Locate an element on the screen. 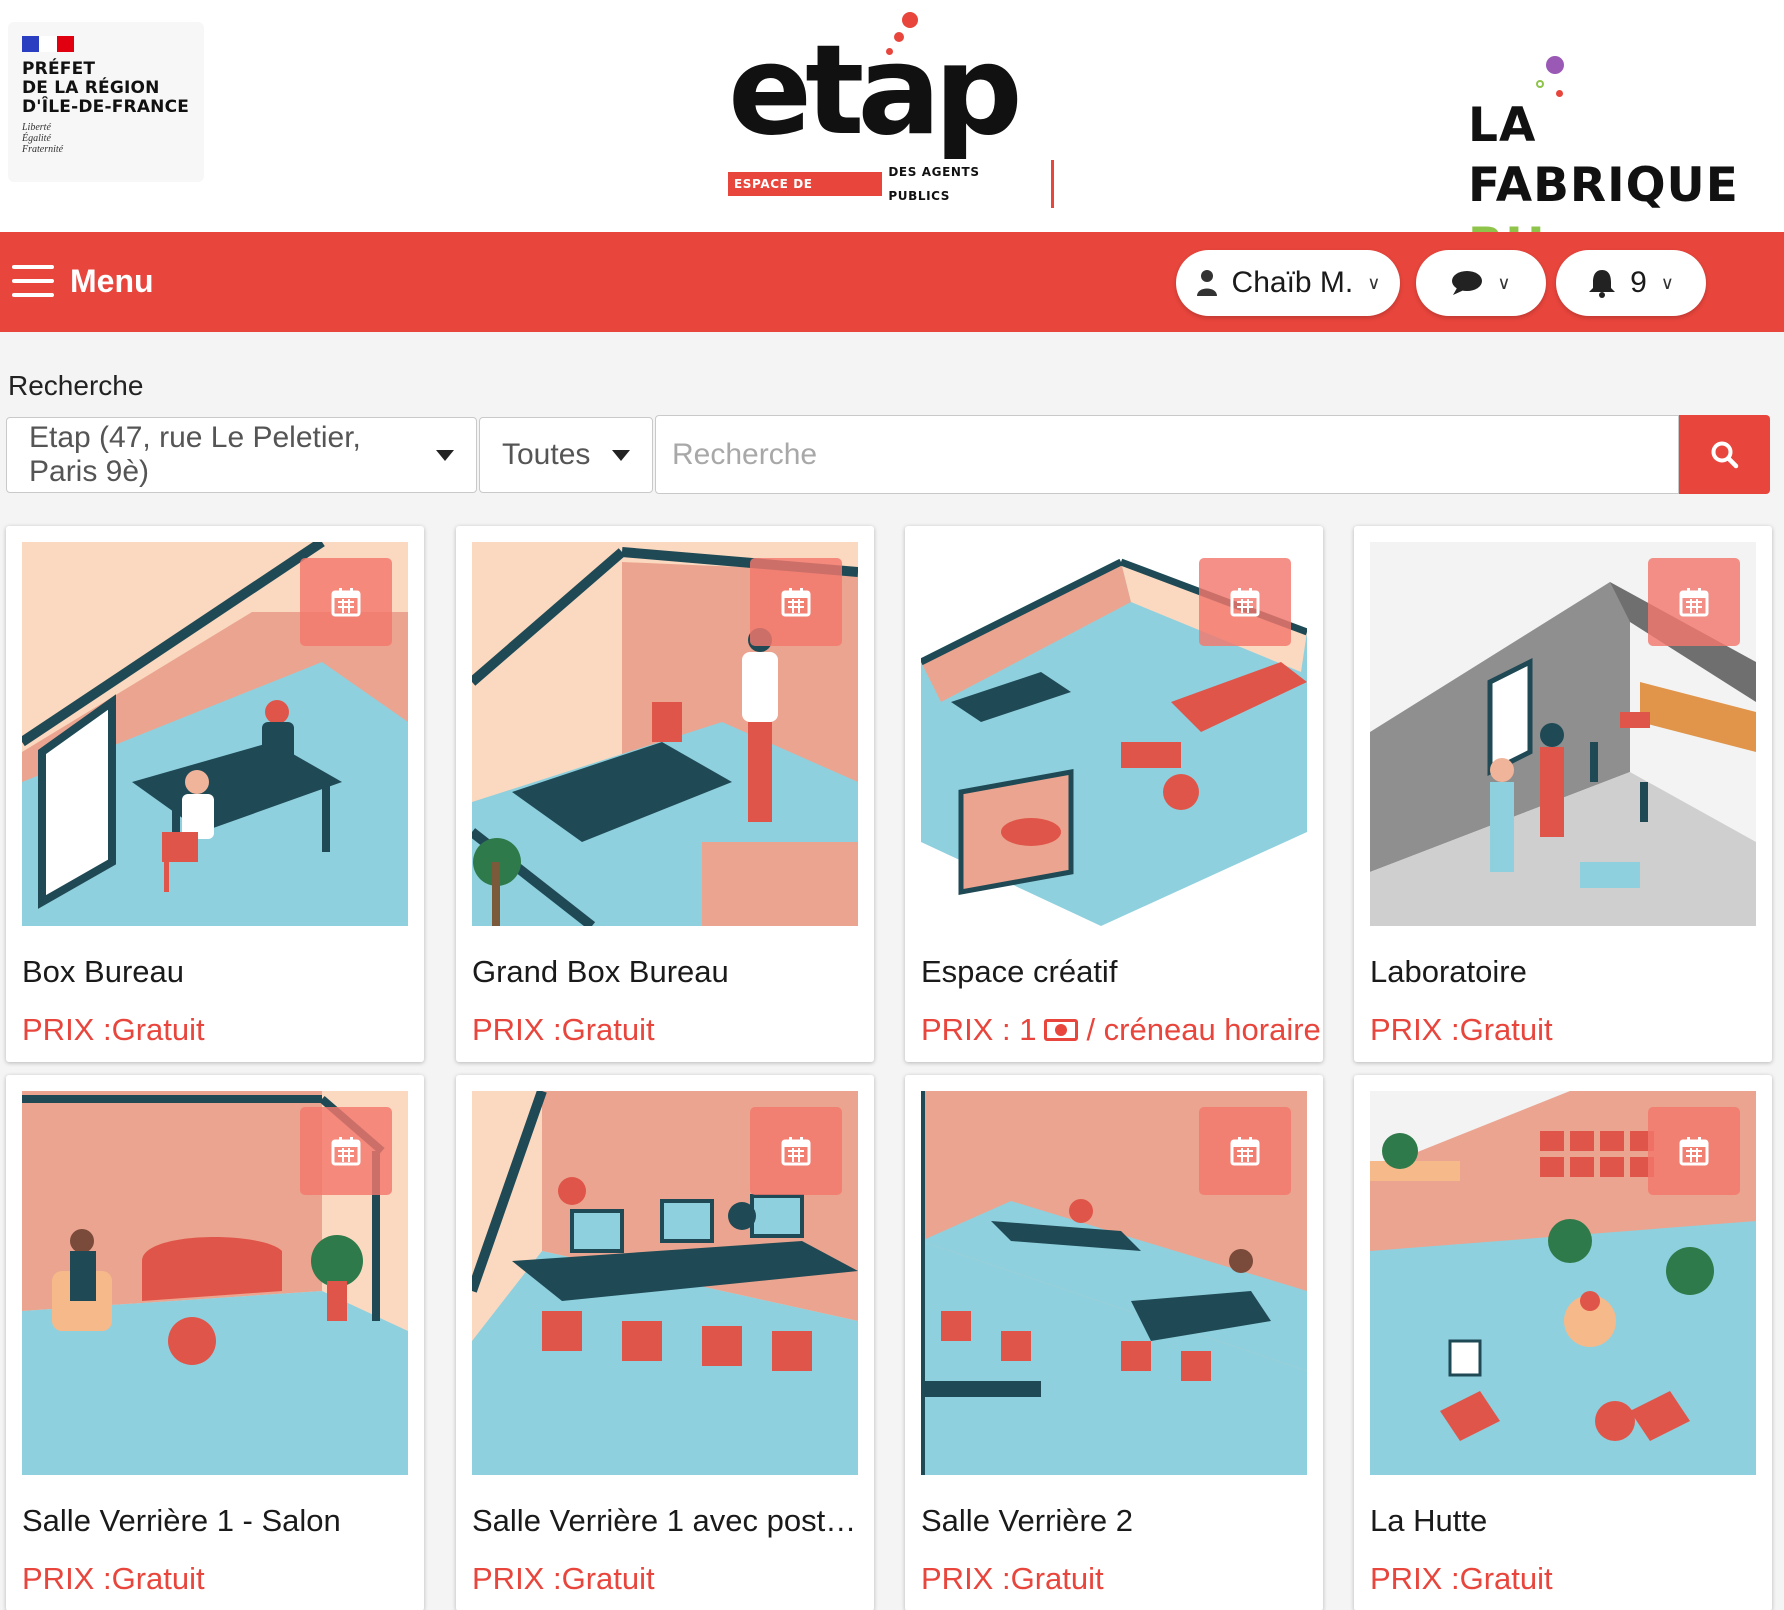 The height and width of the screenshot is (1610, 1784). prefet-motto: Liberté Égalité Fraternité is located at coordinates (43, 138).